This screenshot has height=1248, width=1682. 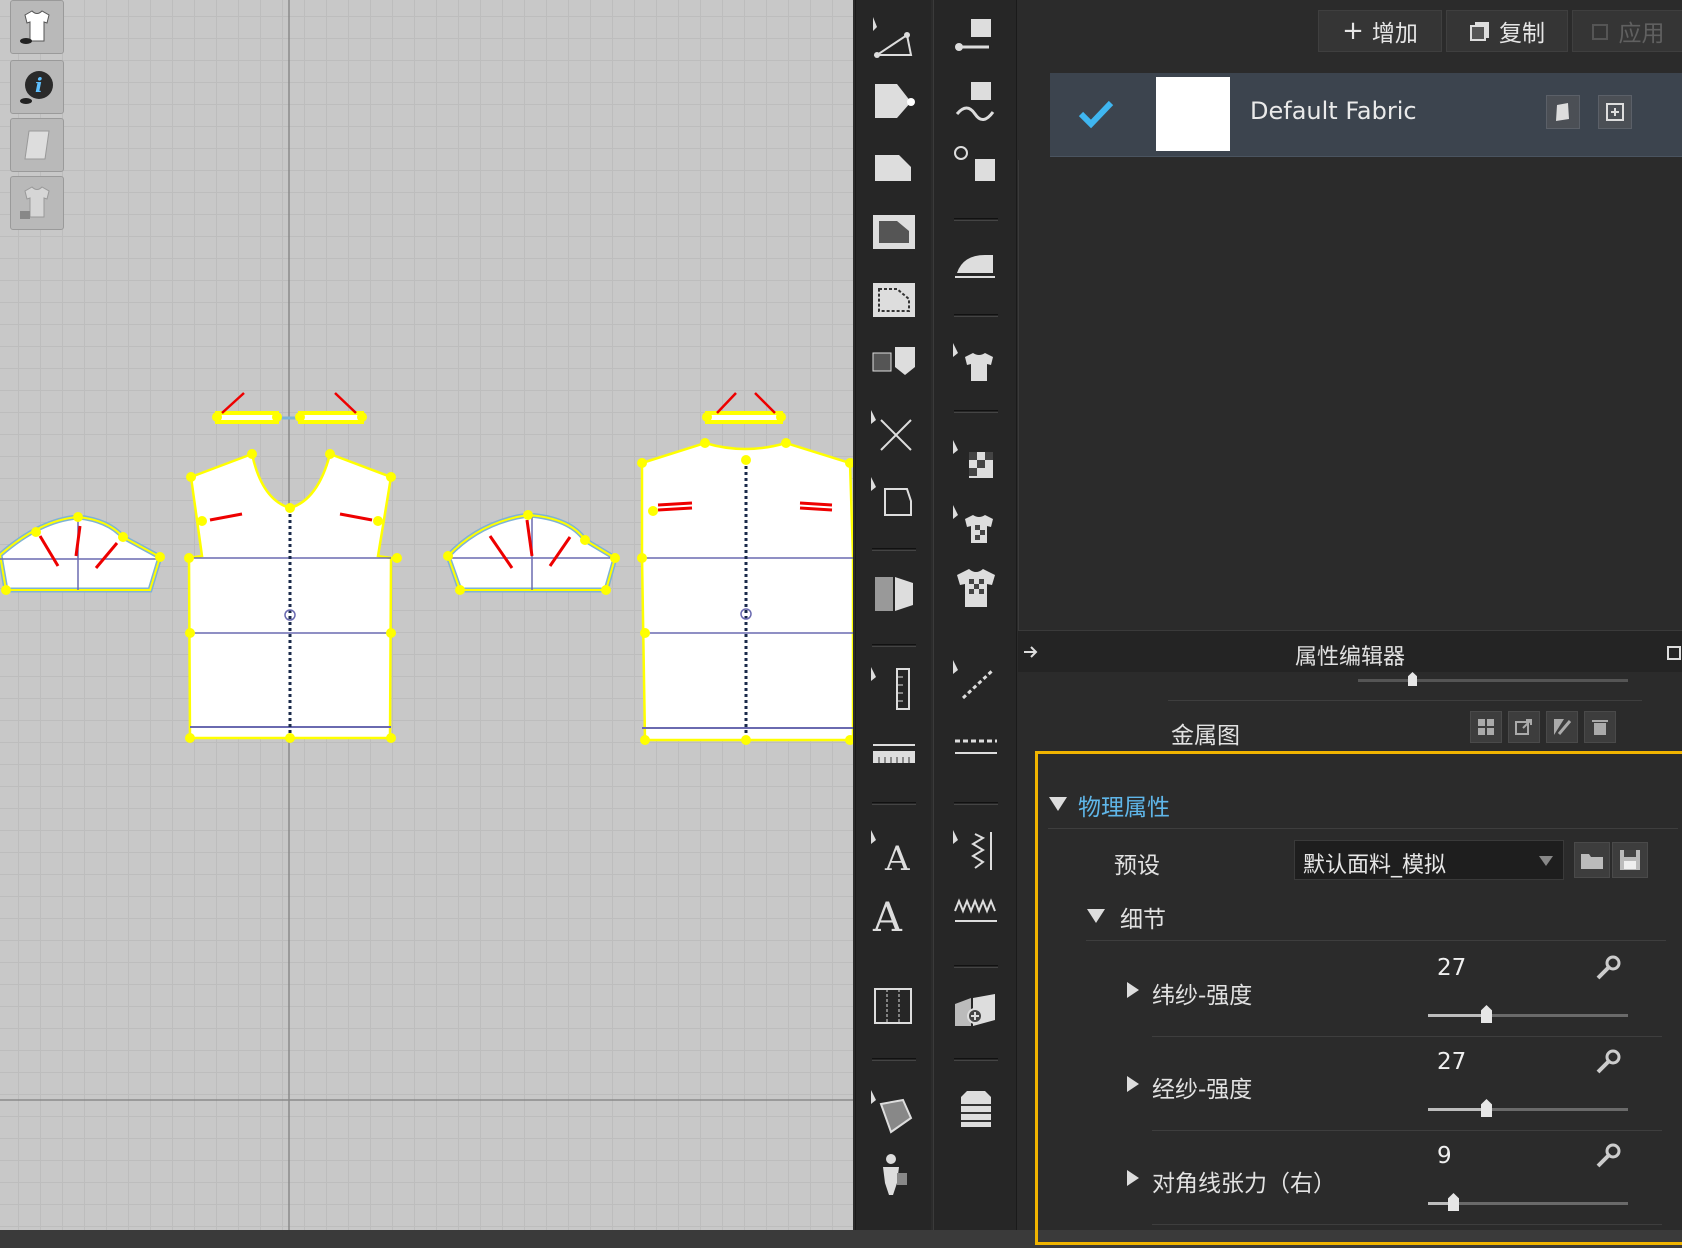 I want to click on edit-pattern-icon, so click(x=893, y=37).